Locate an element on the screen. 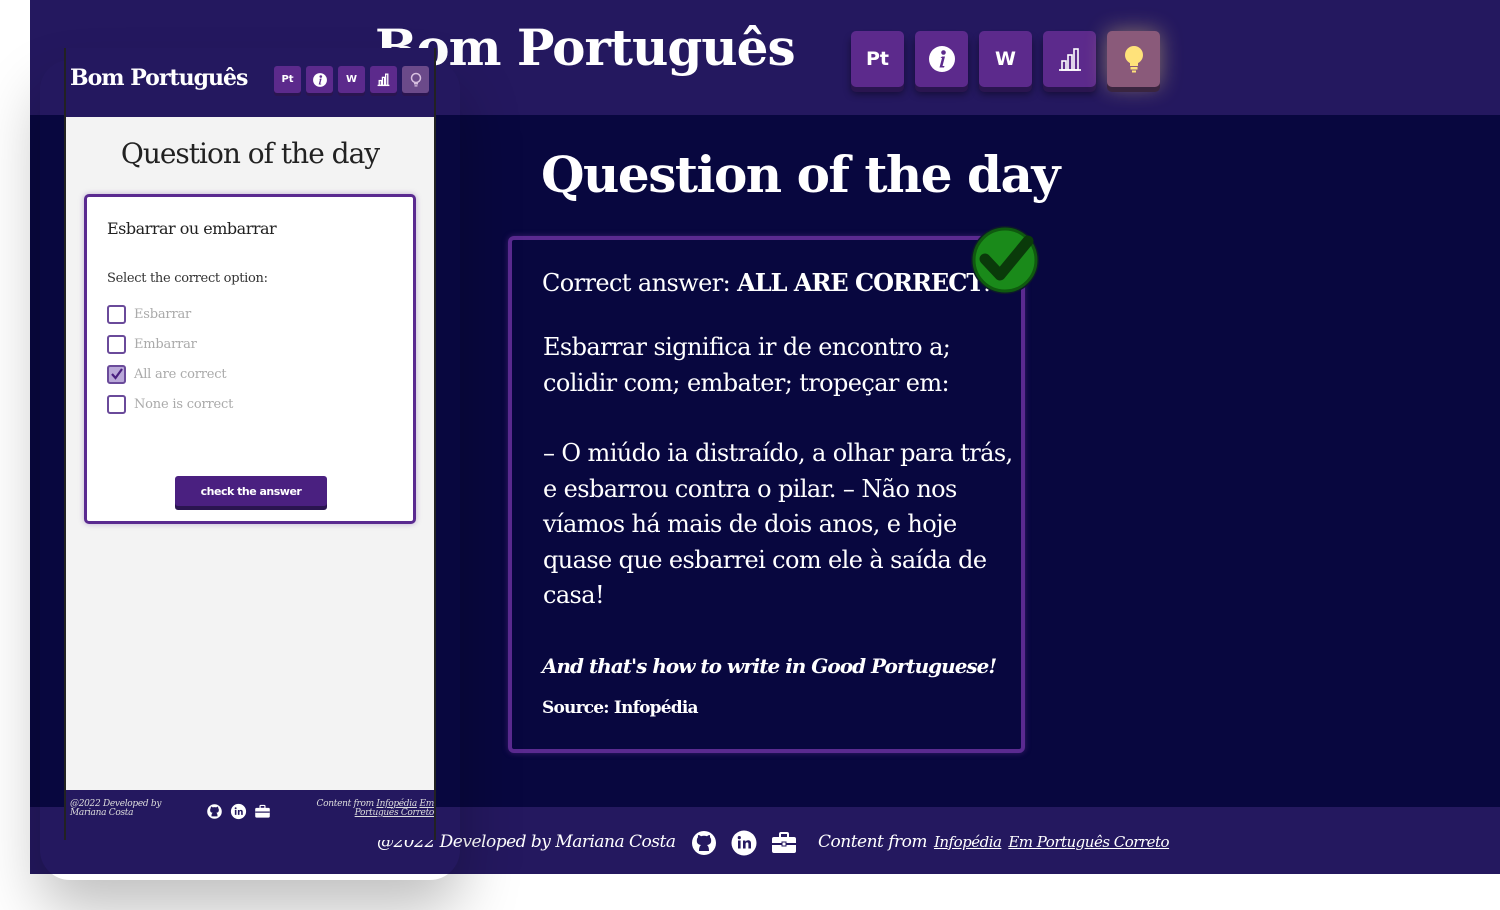  correct-answer-value: ALL ARE CORRECT is located at coordinates (860, 282).